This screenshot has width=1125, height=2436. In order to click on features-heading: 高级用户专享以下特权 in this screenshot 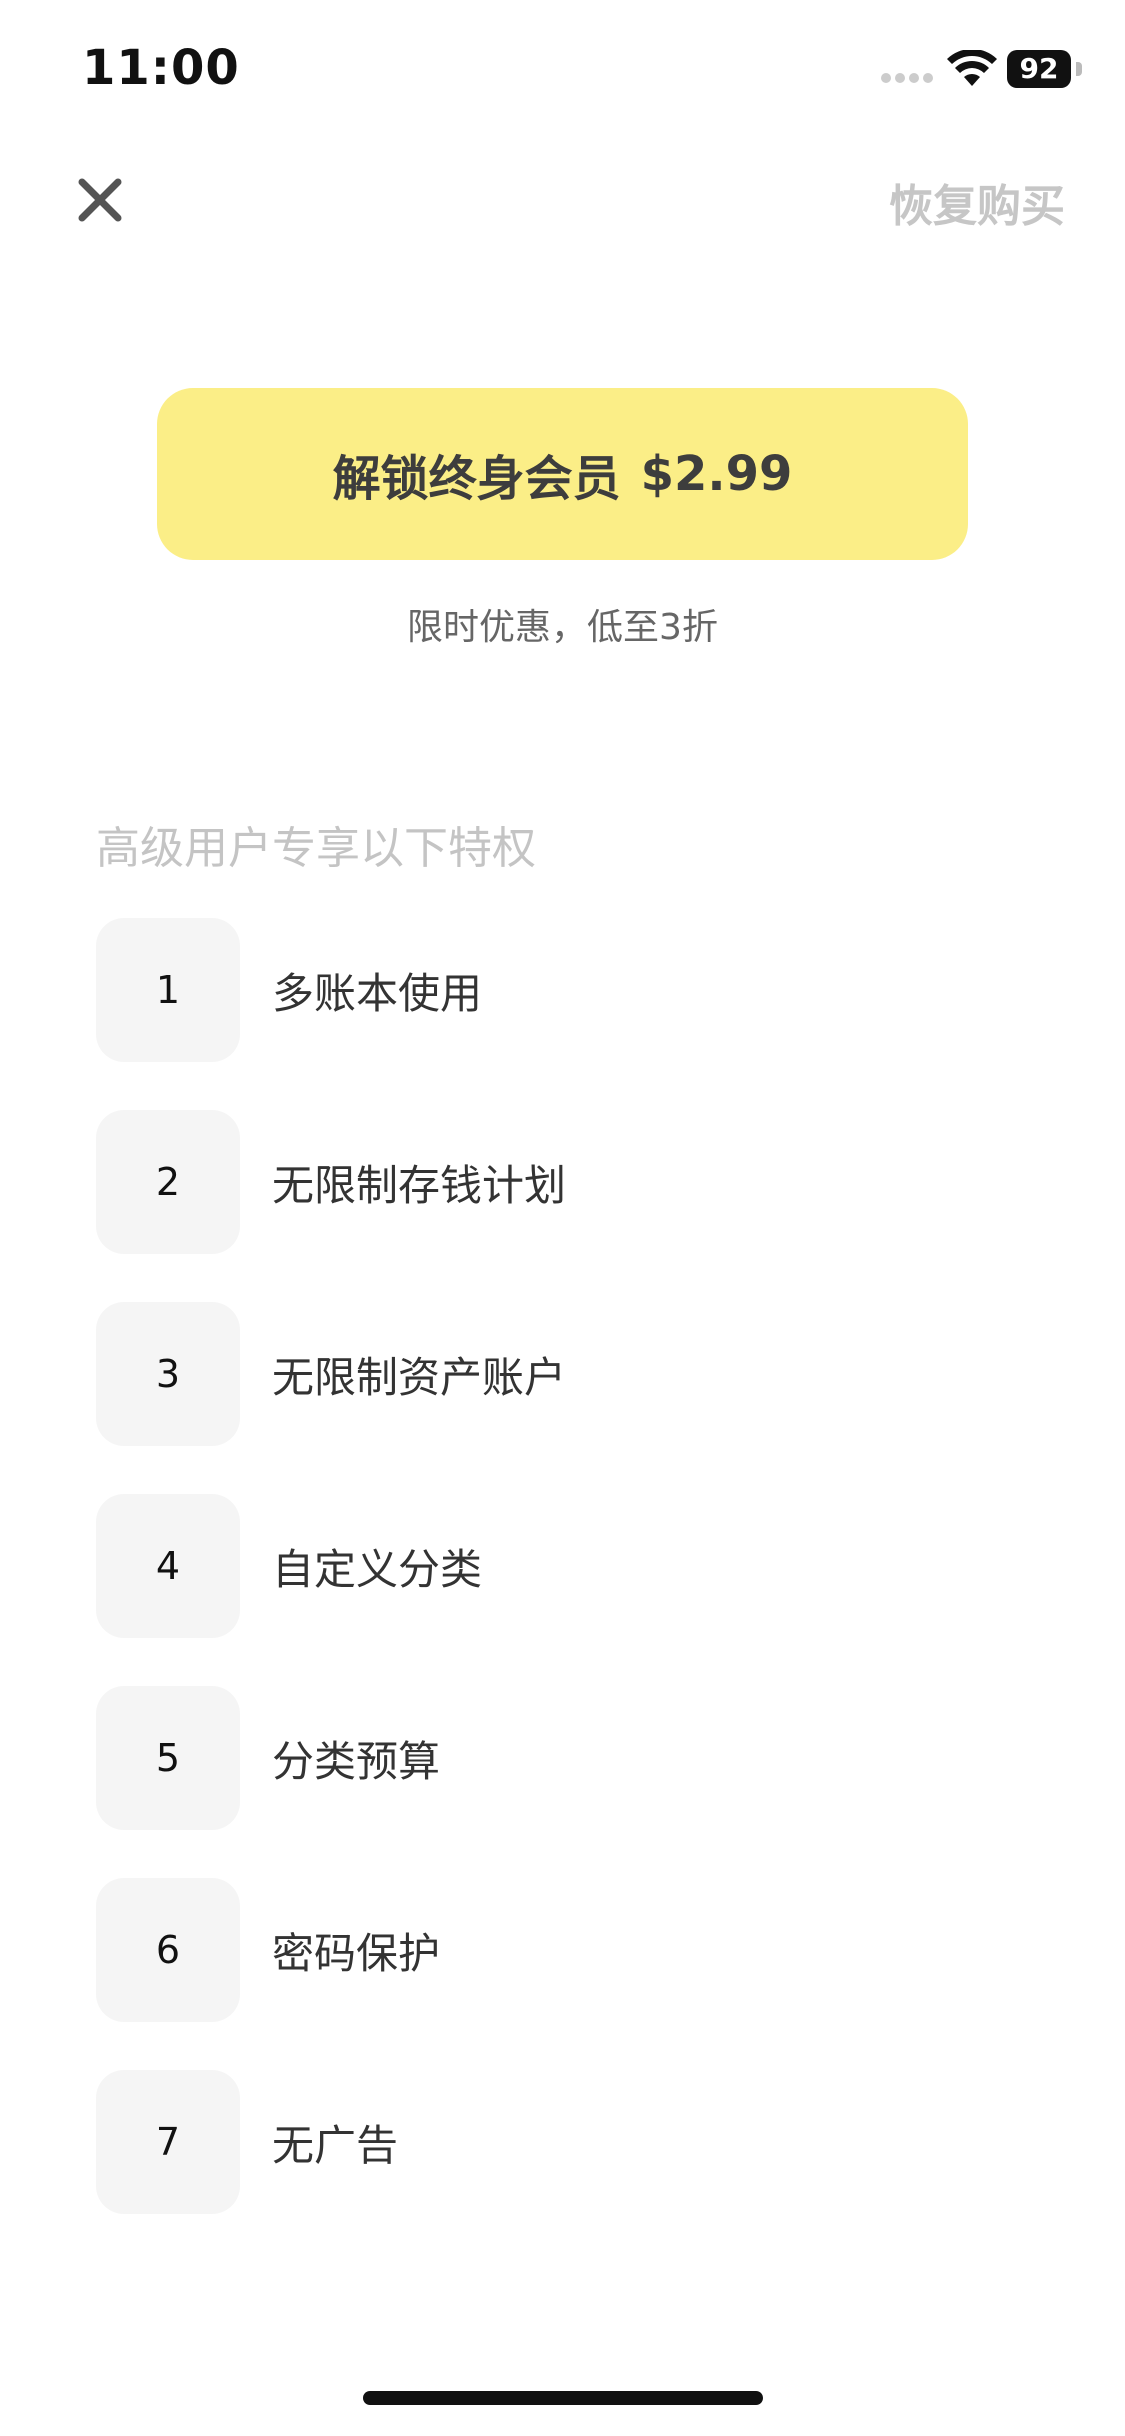, I will do `click(316, 848)`.